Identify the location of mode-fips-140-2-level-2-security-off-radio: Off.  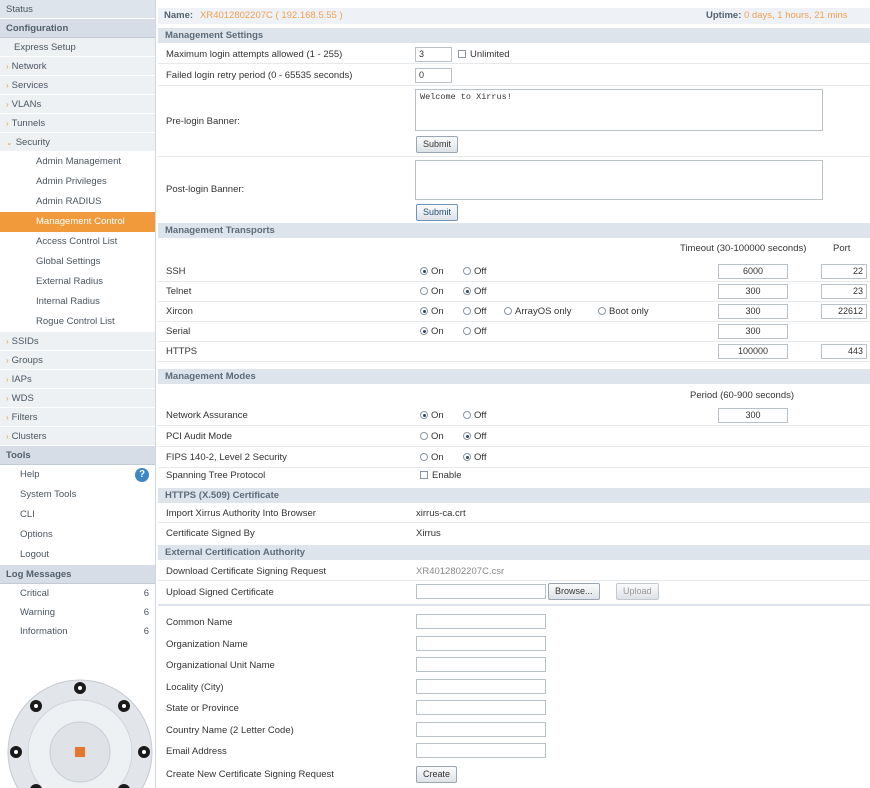
(475, 457).